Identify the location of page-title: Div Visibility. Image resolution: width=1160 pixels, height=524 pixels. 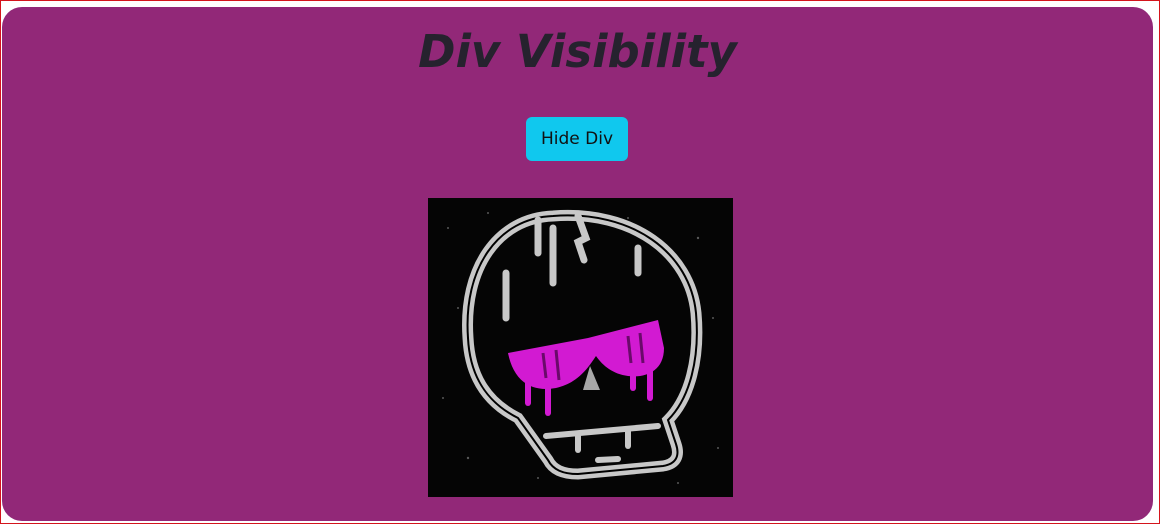
(577, 51).